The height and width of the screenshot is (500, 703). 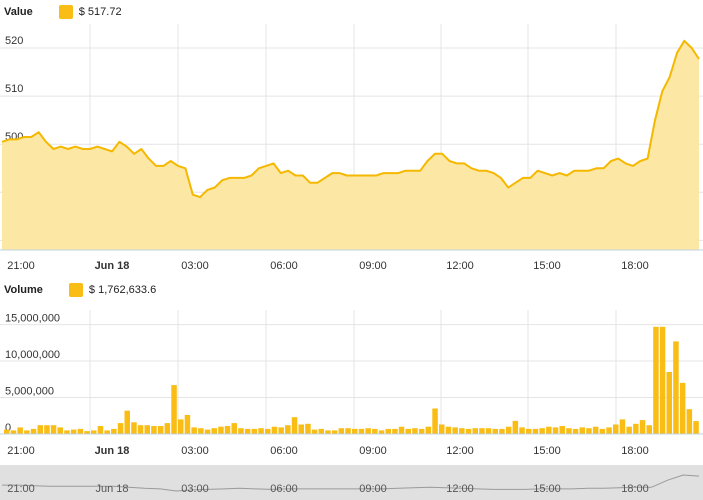 What do you see at coordinates (21, 266) in the screenshot?
I see `value-x-tick-label: 21:00` at bounding box center [21, 266].